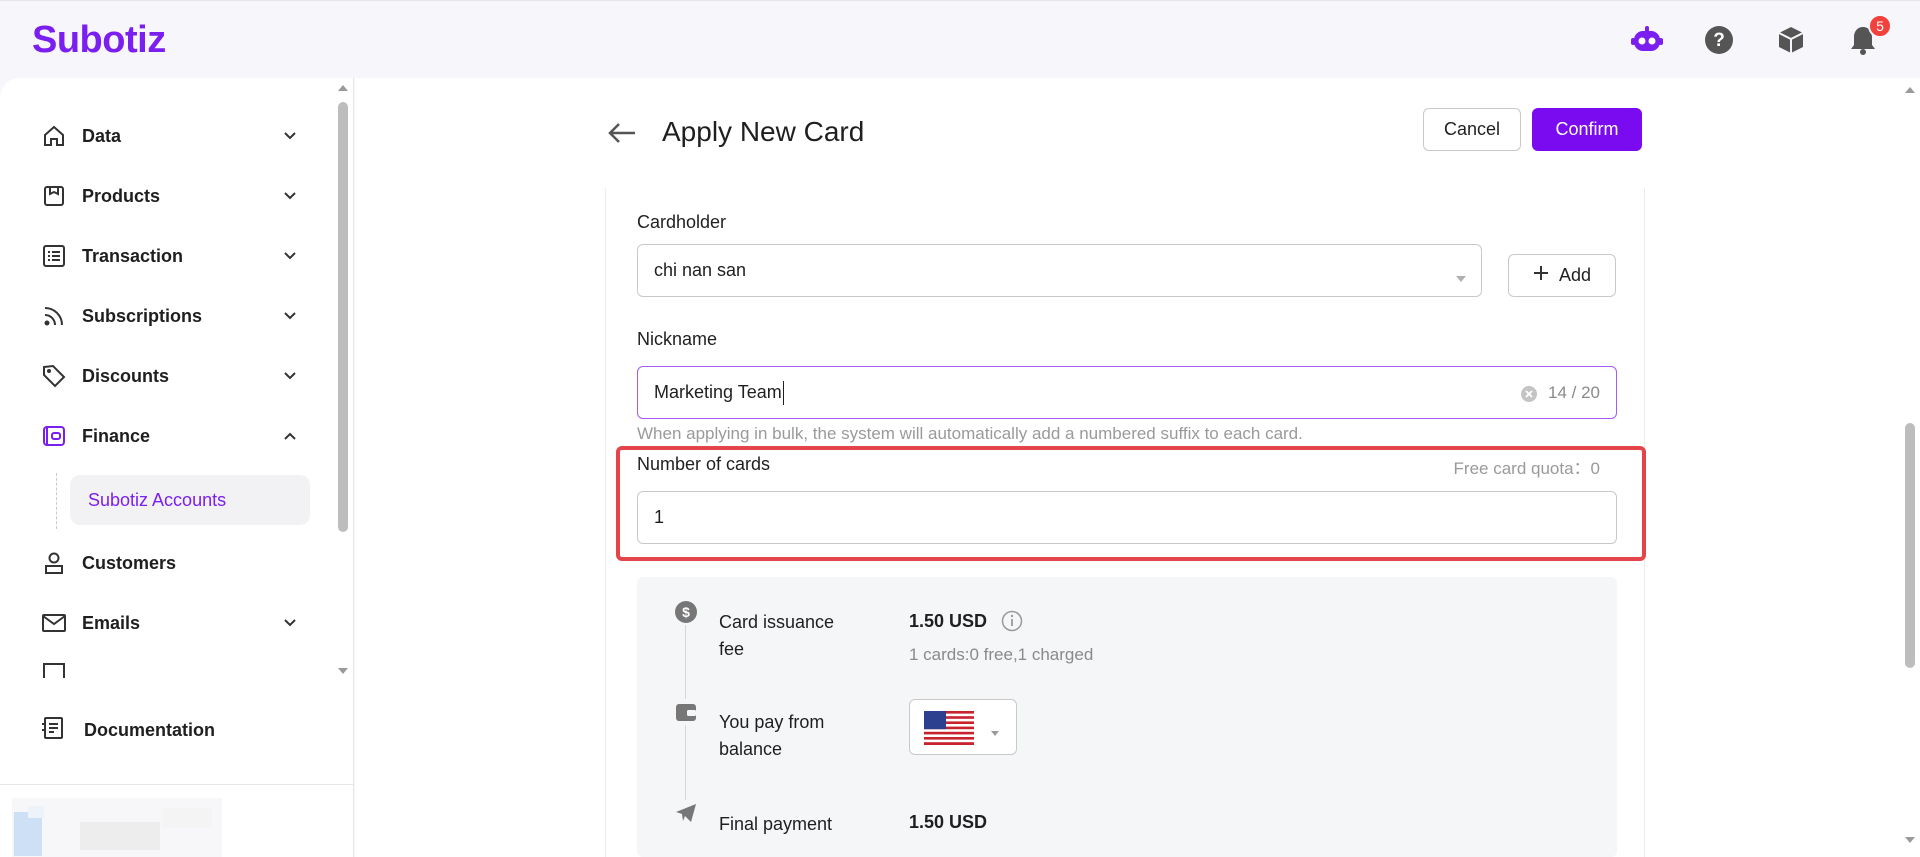 This screenshot has width=1920, height=857. I want to click on help-icon: ?, so click(1719, 40).